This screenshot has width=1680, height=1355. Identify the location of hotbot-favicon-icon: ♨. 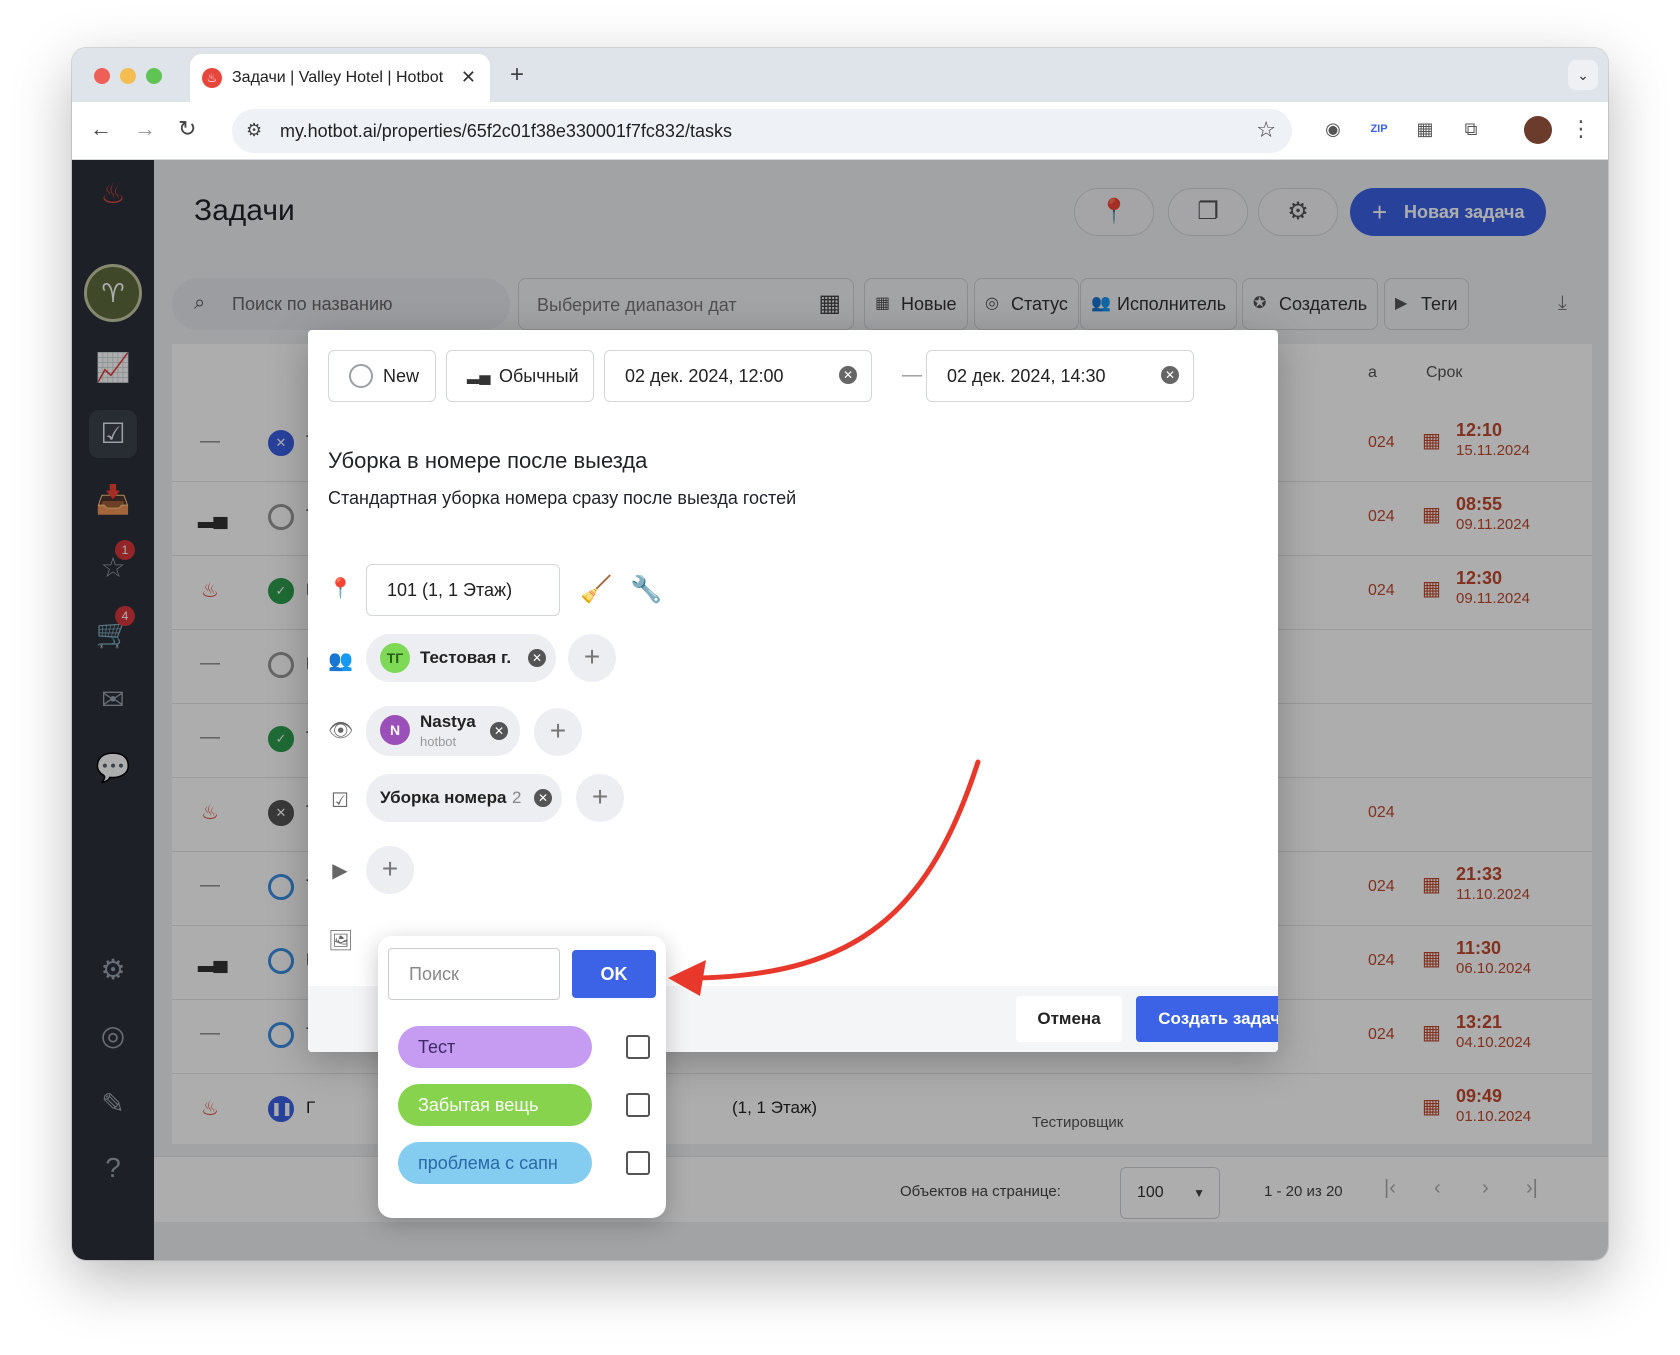
(212, 78).